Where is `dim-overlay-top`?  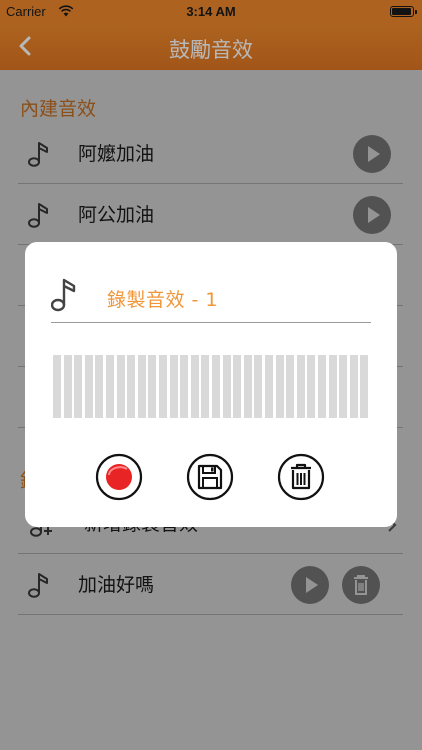
dim-overlay-top is located at coordinates (211, 35).